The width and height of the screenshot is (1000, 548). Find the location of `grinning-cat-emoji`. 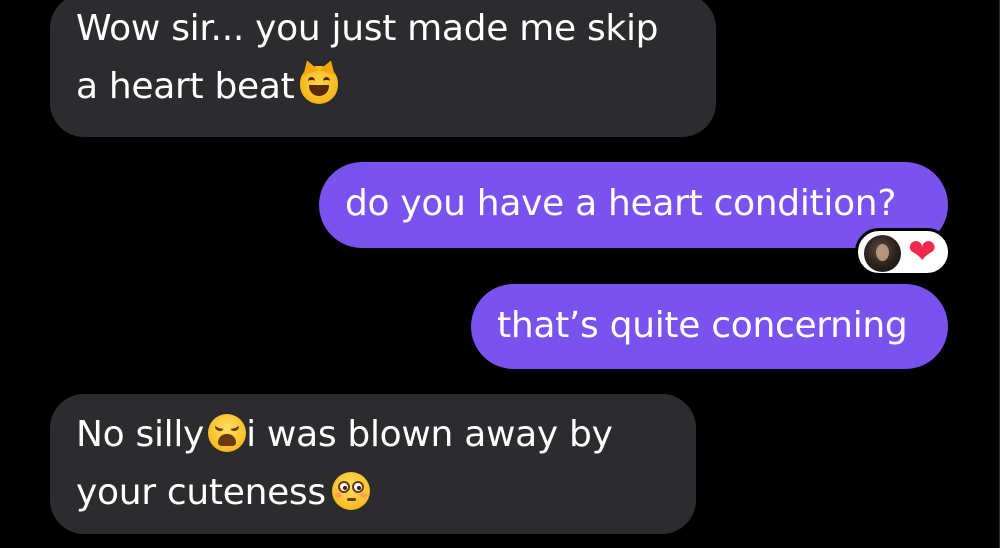

grinning-cat-emoji is located at coordinates (319, 85).